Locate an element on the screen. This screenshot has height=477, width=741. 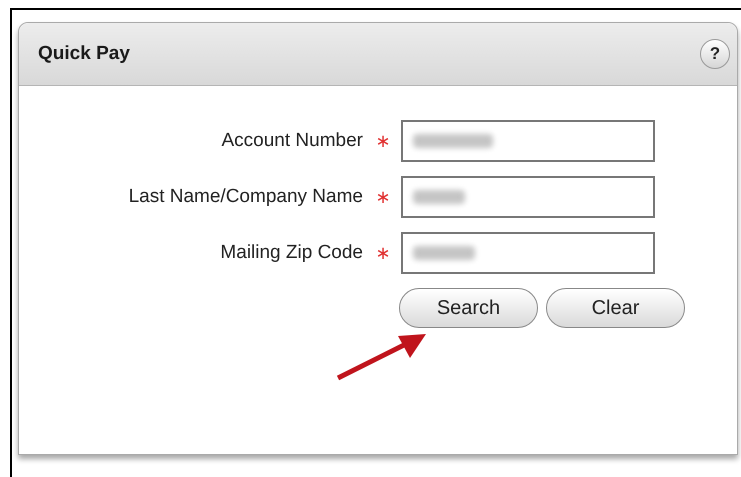
field-label: Mailing Zip Code is located at coordinates (291, 252).